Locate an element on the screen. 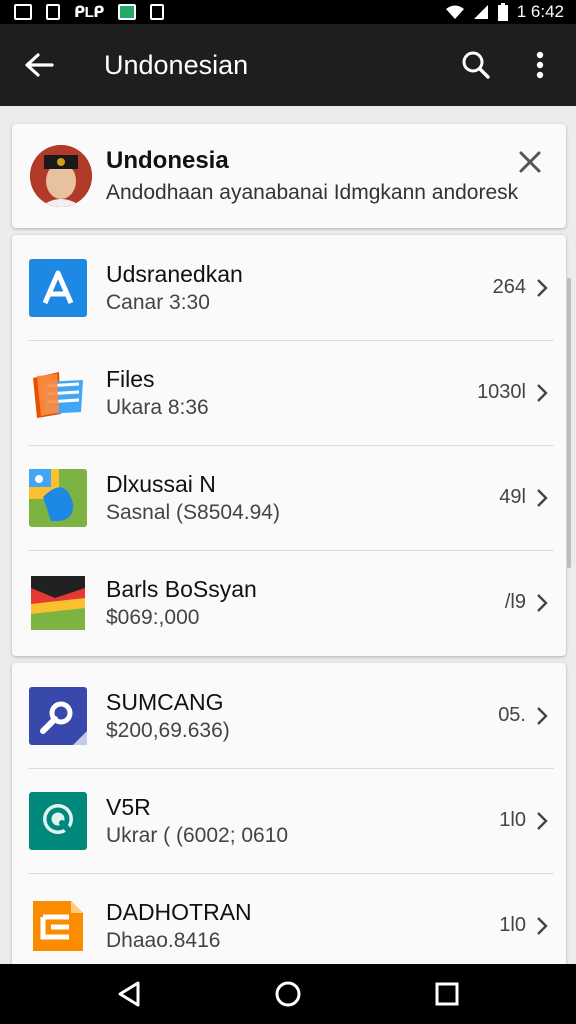  list-item: Files Ukara 8:36 1030l is located at coordinates (289, 392).